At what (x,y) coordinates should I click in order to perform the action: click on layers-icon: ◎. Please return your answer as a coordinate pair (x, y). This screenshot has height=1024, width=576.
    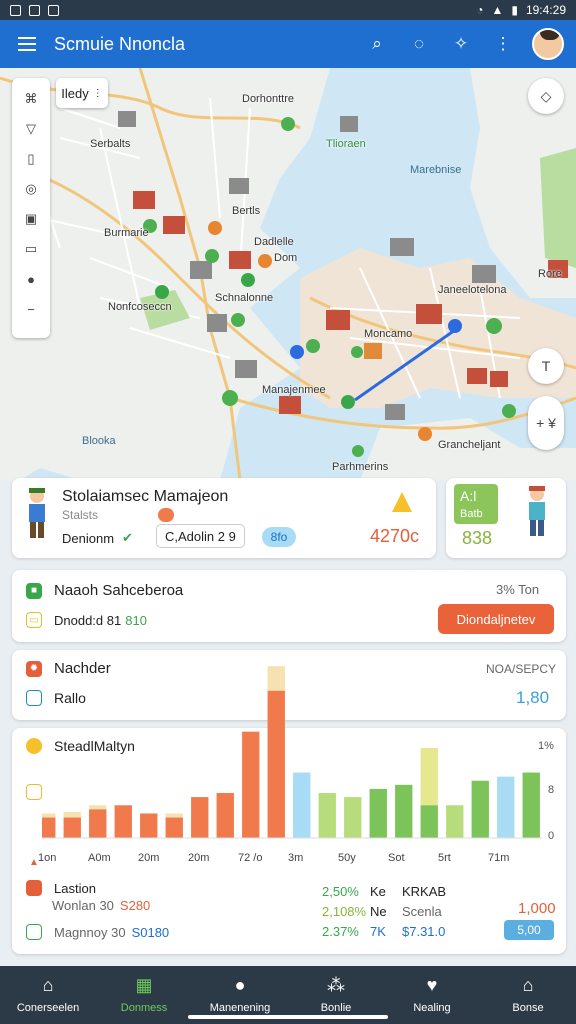
    Looking at the image, I should click on (31, 189).